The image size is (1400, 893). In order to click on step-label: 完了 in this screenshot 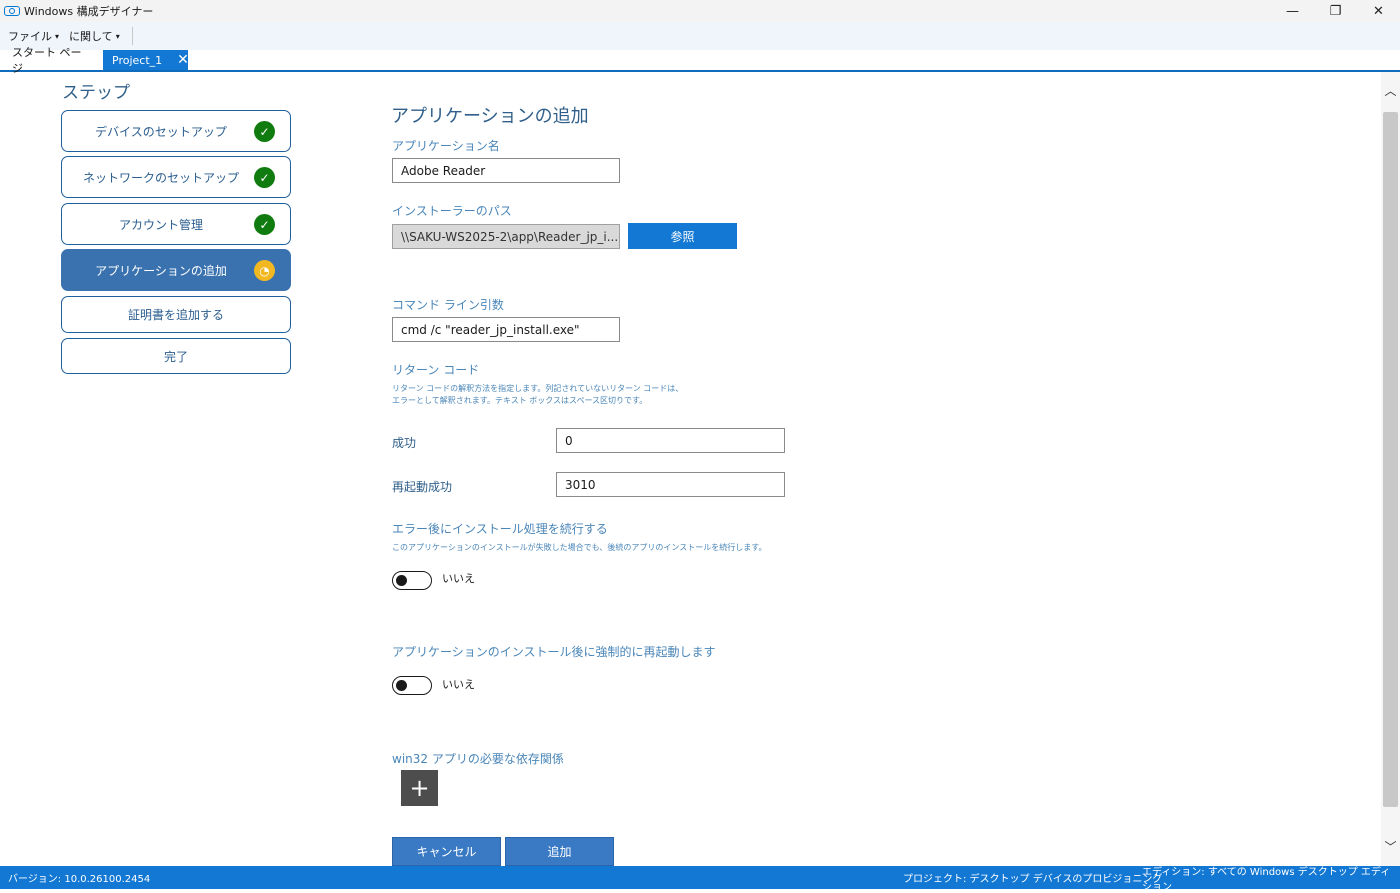, I will do `click(175, 356)`.